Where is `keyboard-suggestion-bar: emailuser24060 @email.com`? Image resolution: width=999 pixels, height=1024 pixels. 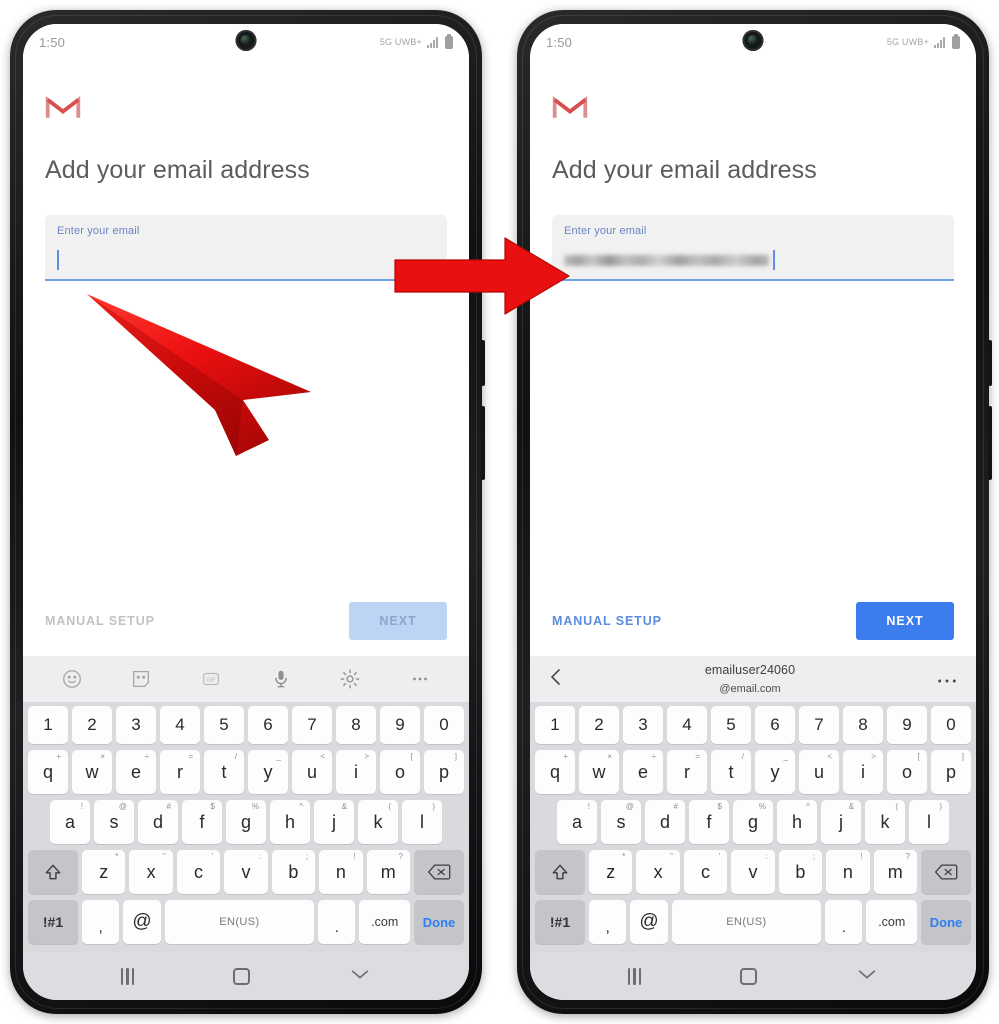
keyboard-suggestion-bar: emailuser24060 @email.com is located at coordinates (753, 679).